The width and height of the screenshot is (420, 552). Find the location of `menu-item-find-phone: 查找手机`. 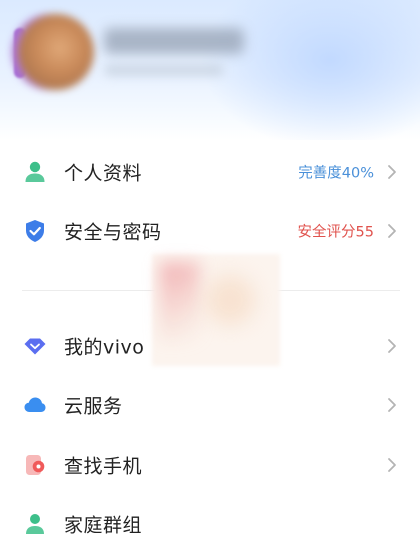

menu-item-find-phone: 查找手机 is located at coordinates (210, 465).